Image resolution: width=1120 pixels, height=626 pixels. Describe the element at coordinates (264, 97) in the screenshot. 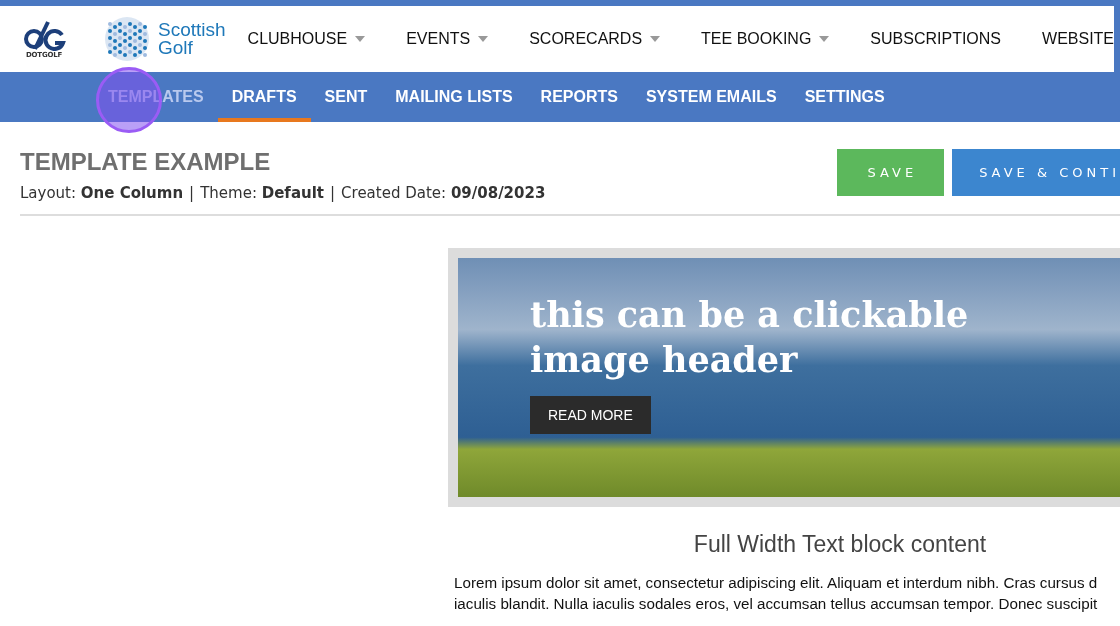

I see `subnav-tab: DRAFTS` at that location.